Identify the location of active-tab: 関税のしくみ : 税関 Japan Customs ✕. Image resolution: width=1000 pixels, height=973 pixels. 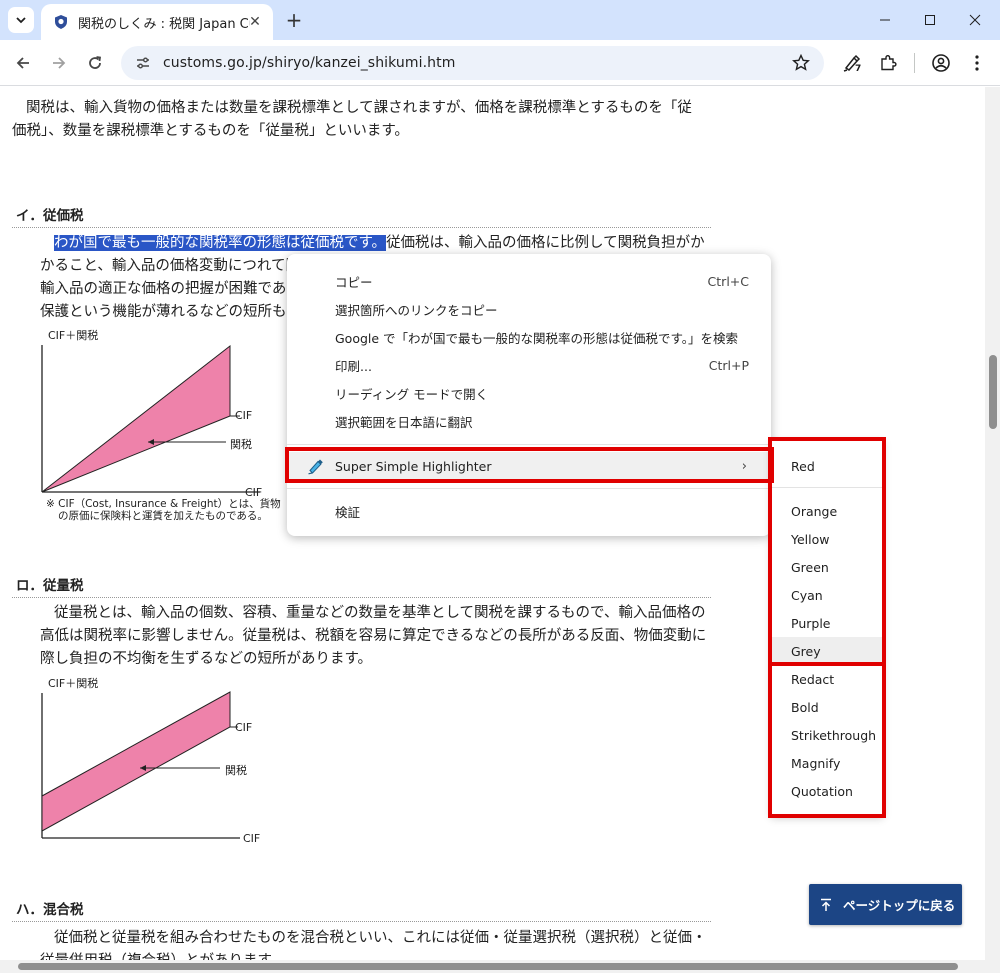
(157, 22).